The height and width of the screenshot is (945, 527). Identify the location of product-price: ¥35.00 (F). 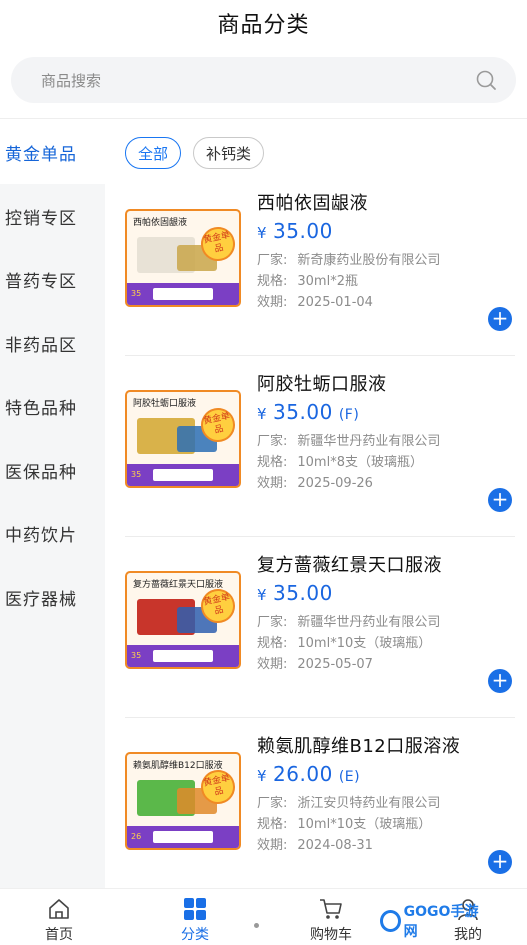
(308, 412).